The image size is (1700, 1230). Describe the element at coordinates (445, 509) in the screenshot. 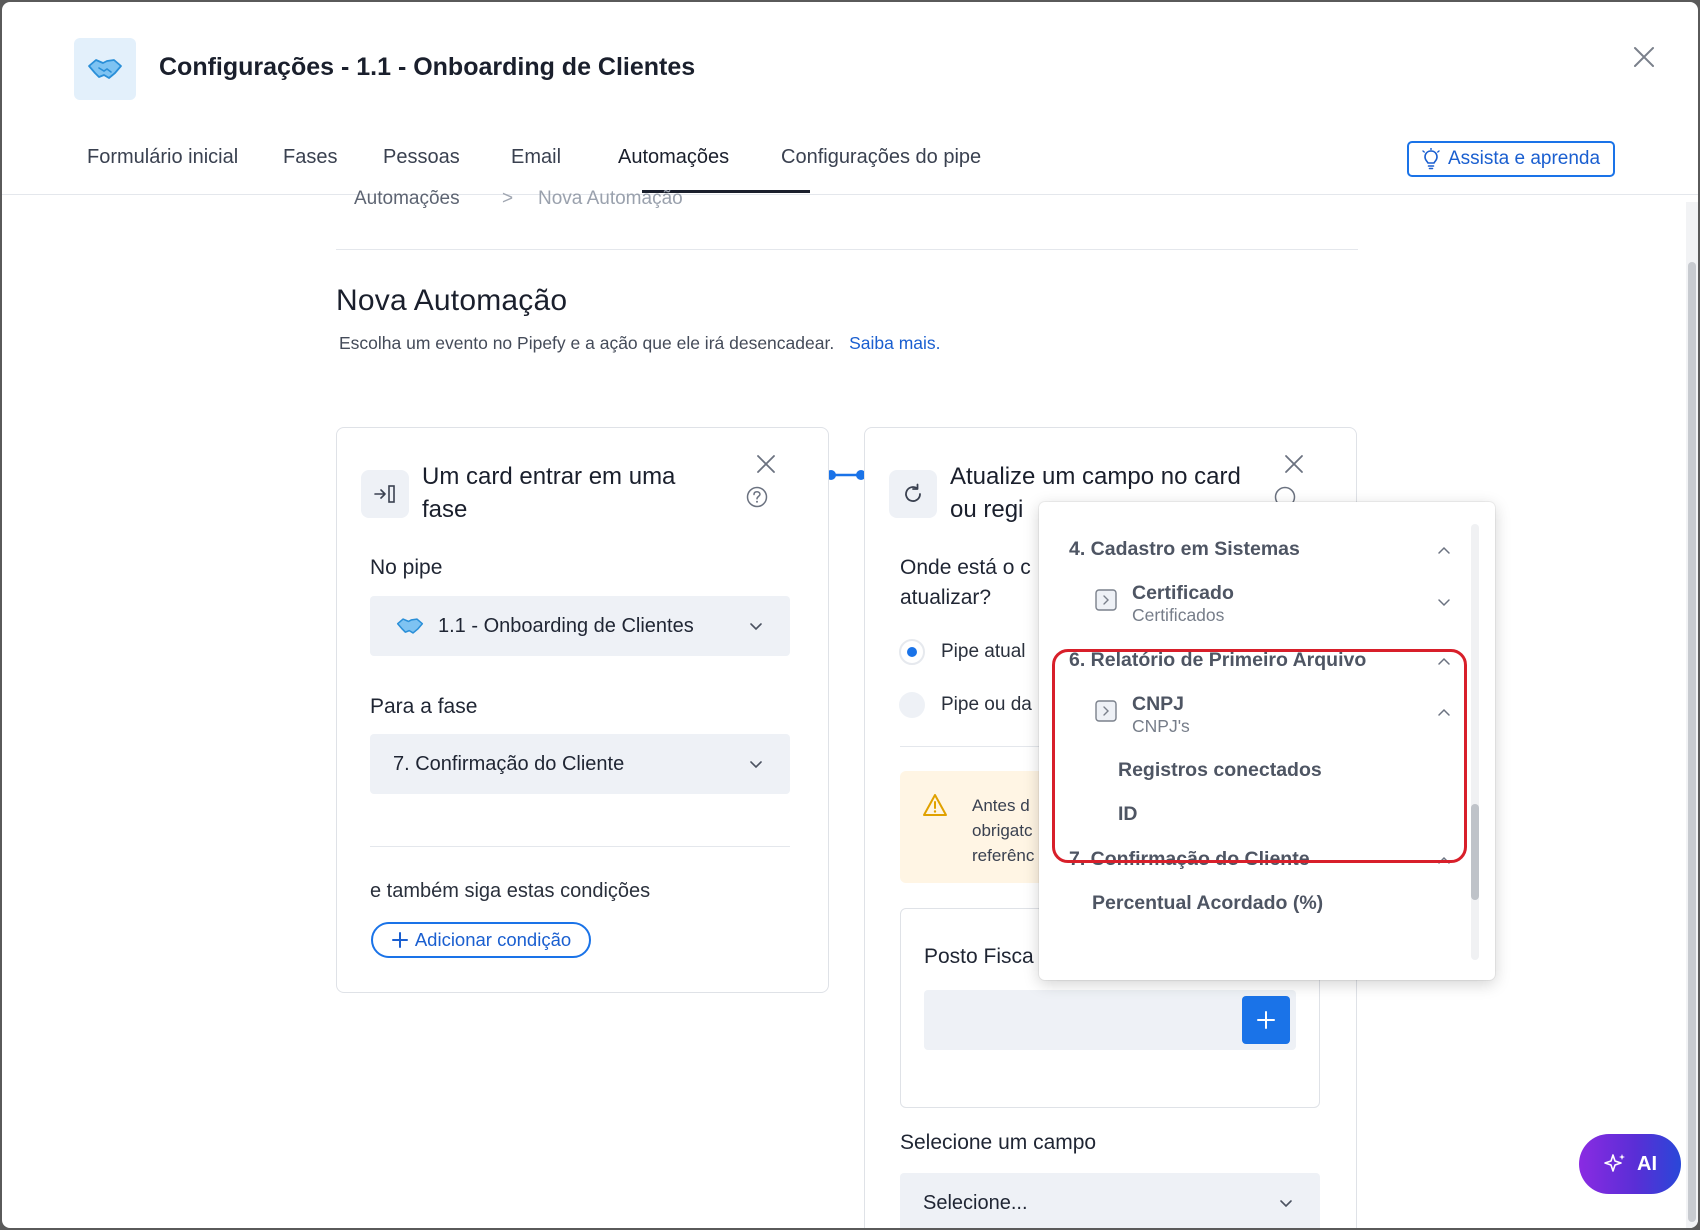

I see `event-title-line2: fase` at that location.